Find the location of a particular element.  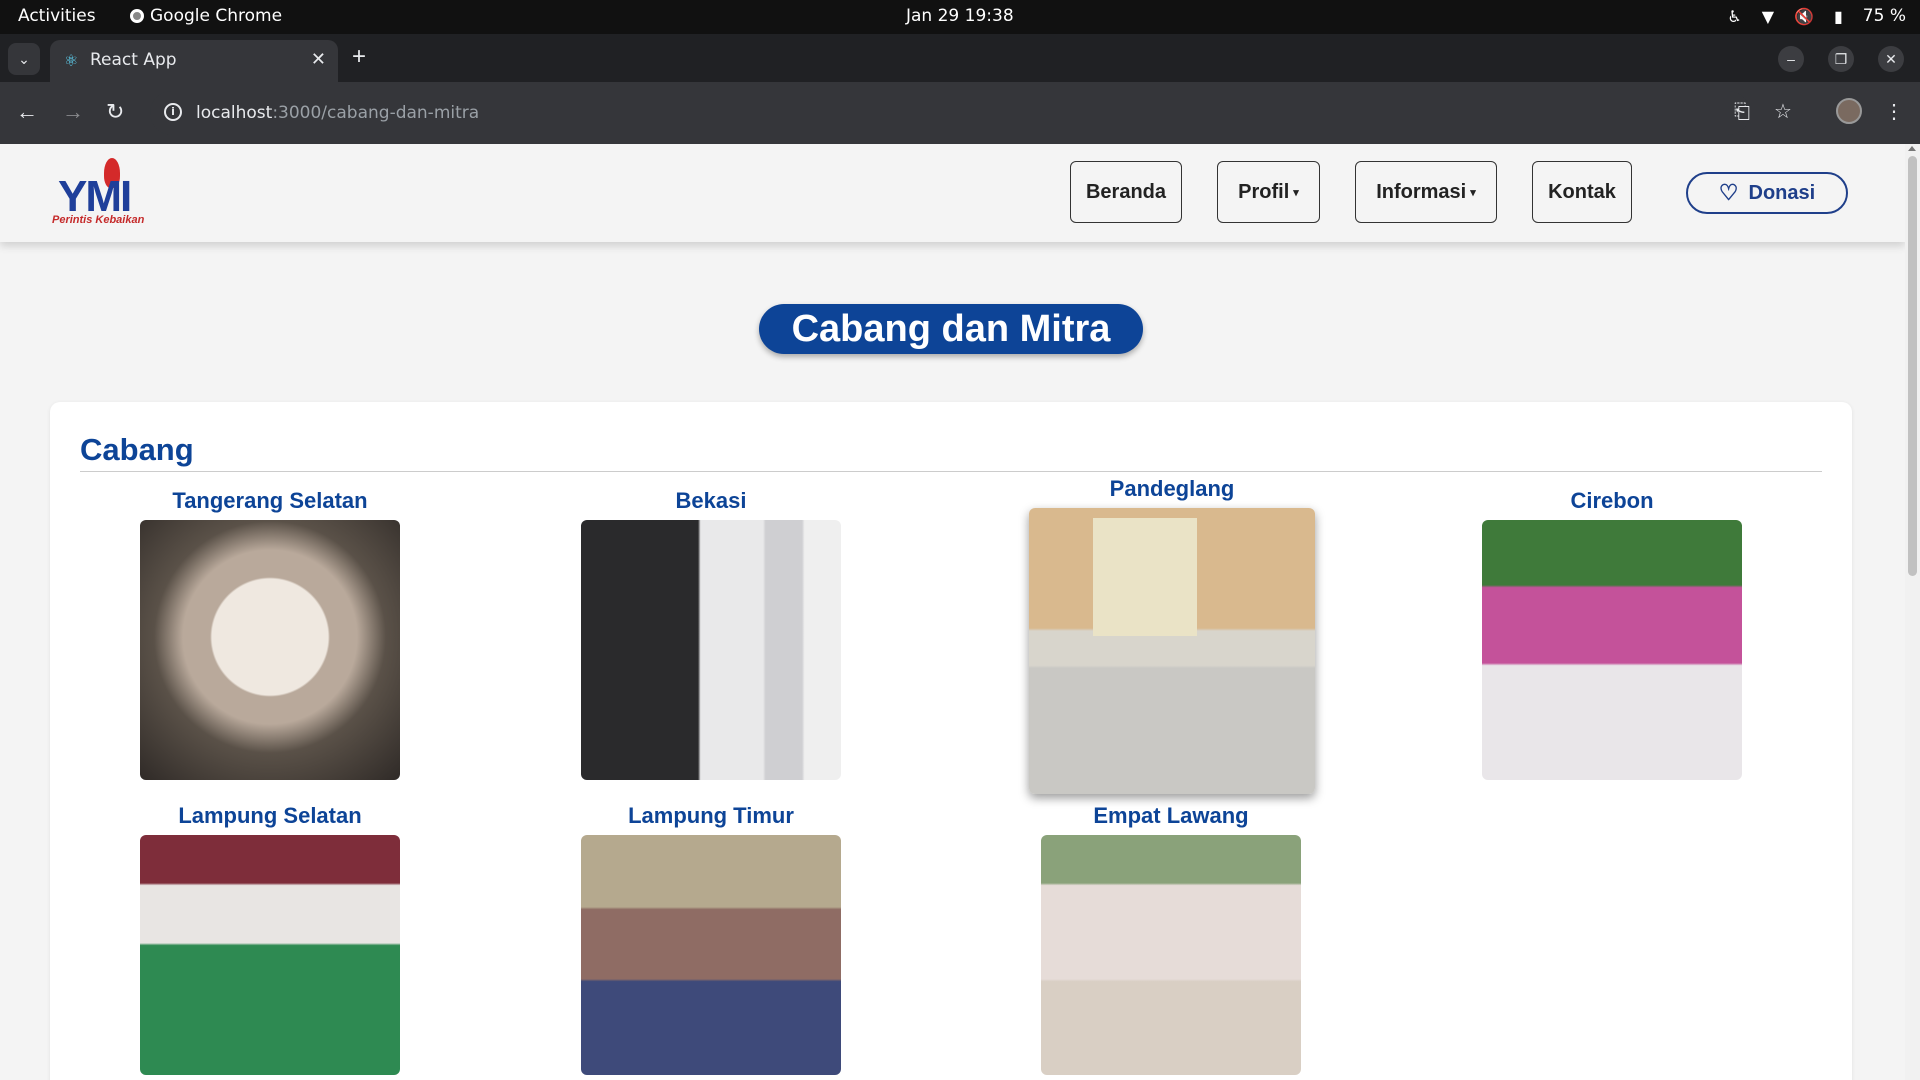

clock: Jan 29 19:38 is located at coordinates (960, 16).